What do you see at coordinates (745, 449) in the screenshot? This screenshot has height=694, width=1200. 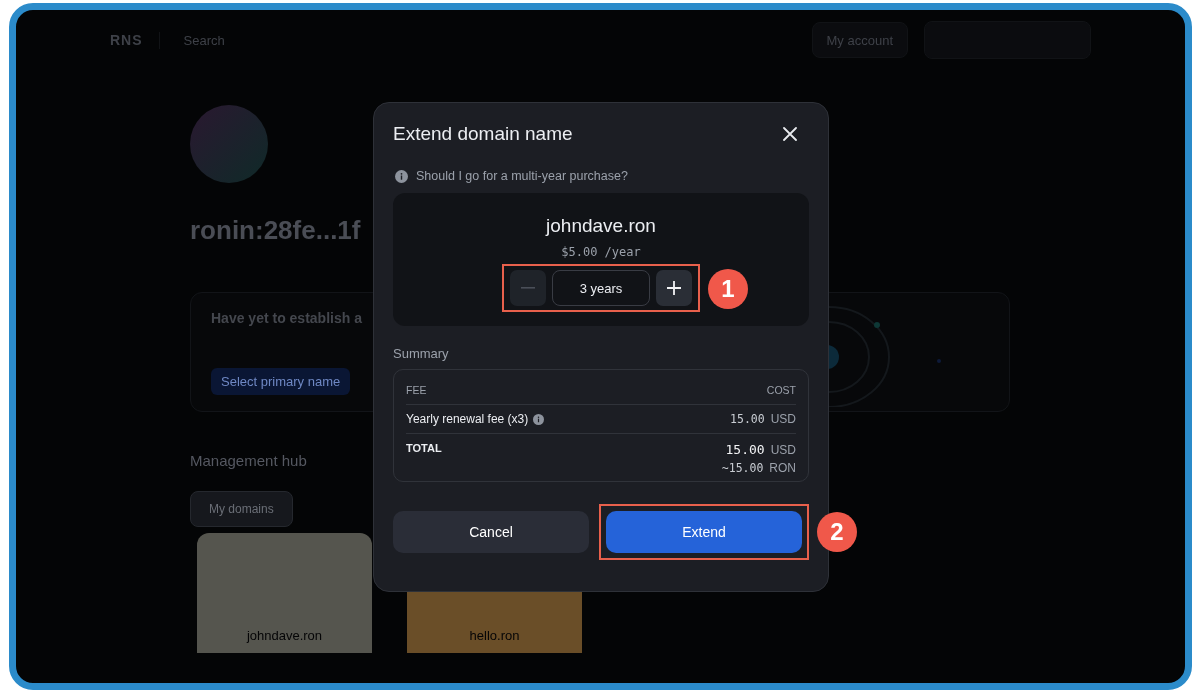 I see `total-amount: 15.00` at bounding box center [745, 449].